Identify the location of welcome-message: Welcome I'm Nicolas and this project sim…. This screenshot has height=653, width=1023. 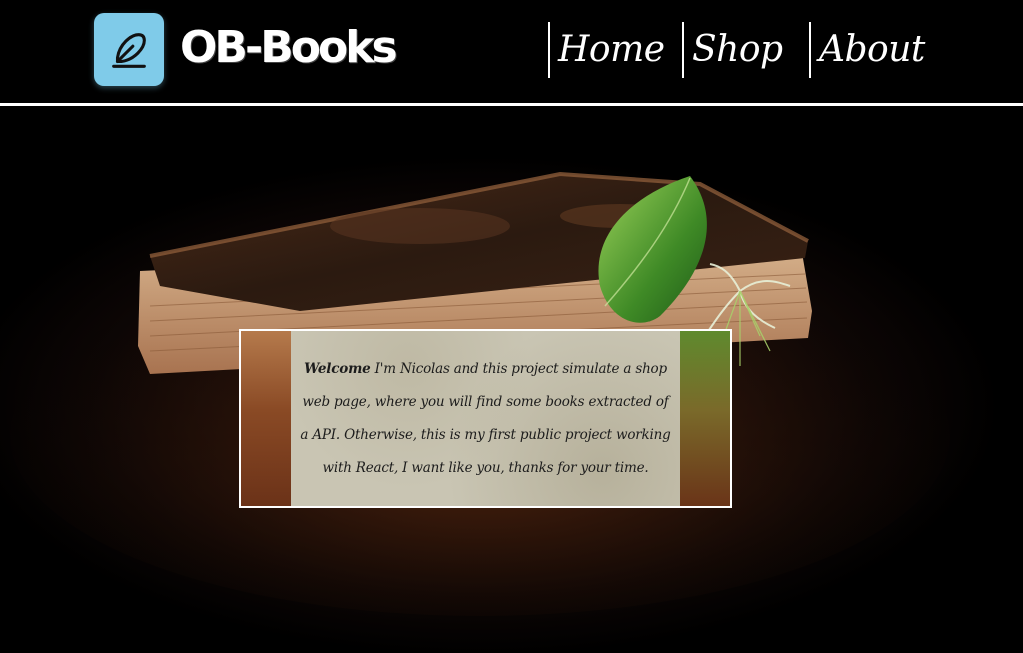
(485, 419).